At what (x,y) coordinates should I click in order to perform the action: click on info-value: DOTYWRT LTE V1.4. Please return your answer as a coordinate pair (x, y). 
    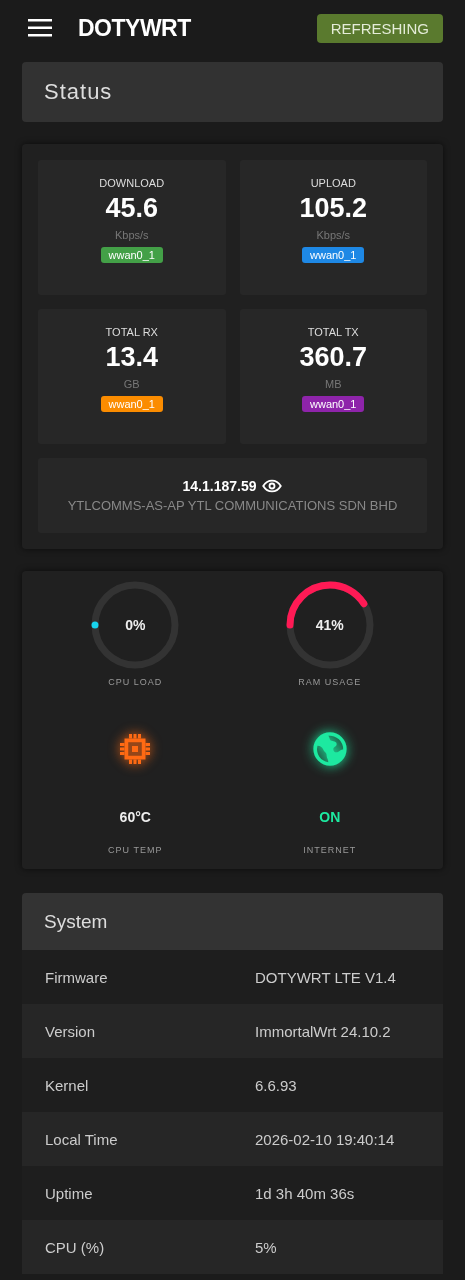
    Looking at the image, I should click on (325, 977).